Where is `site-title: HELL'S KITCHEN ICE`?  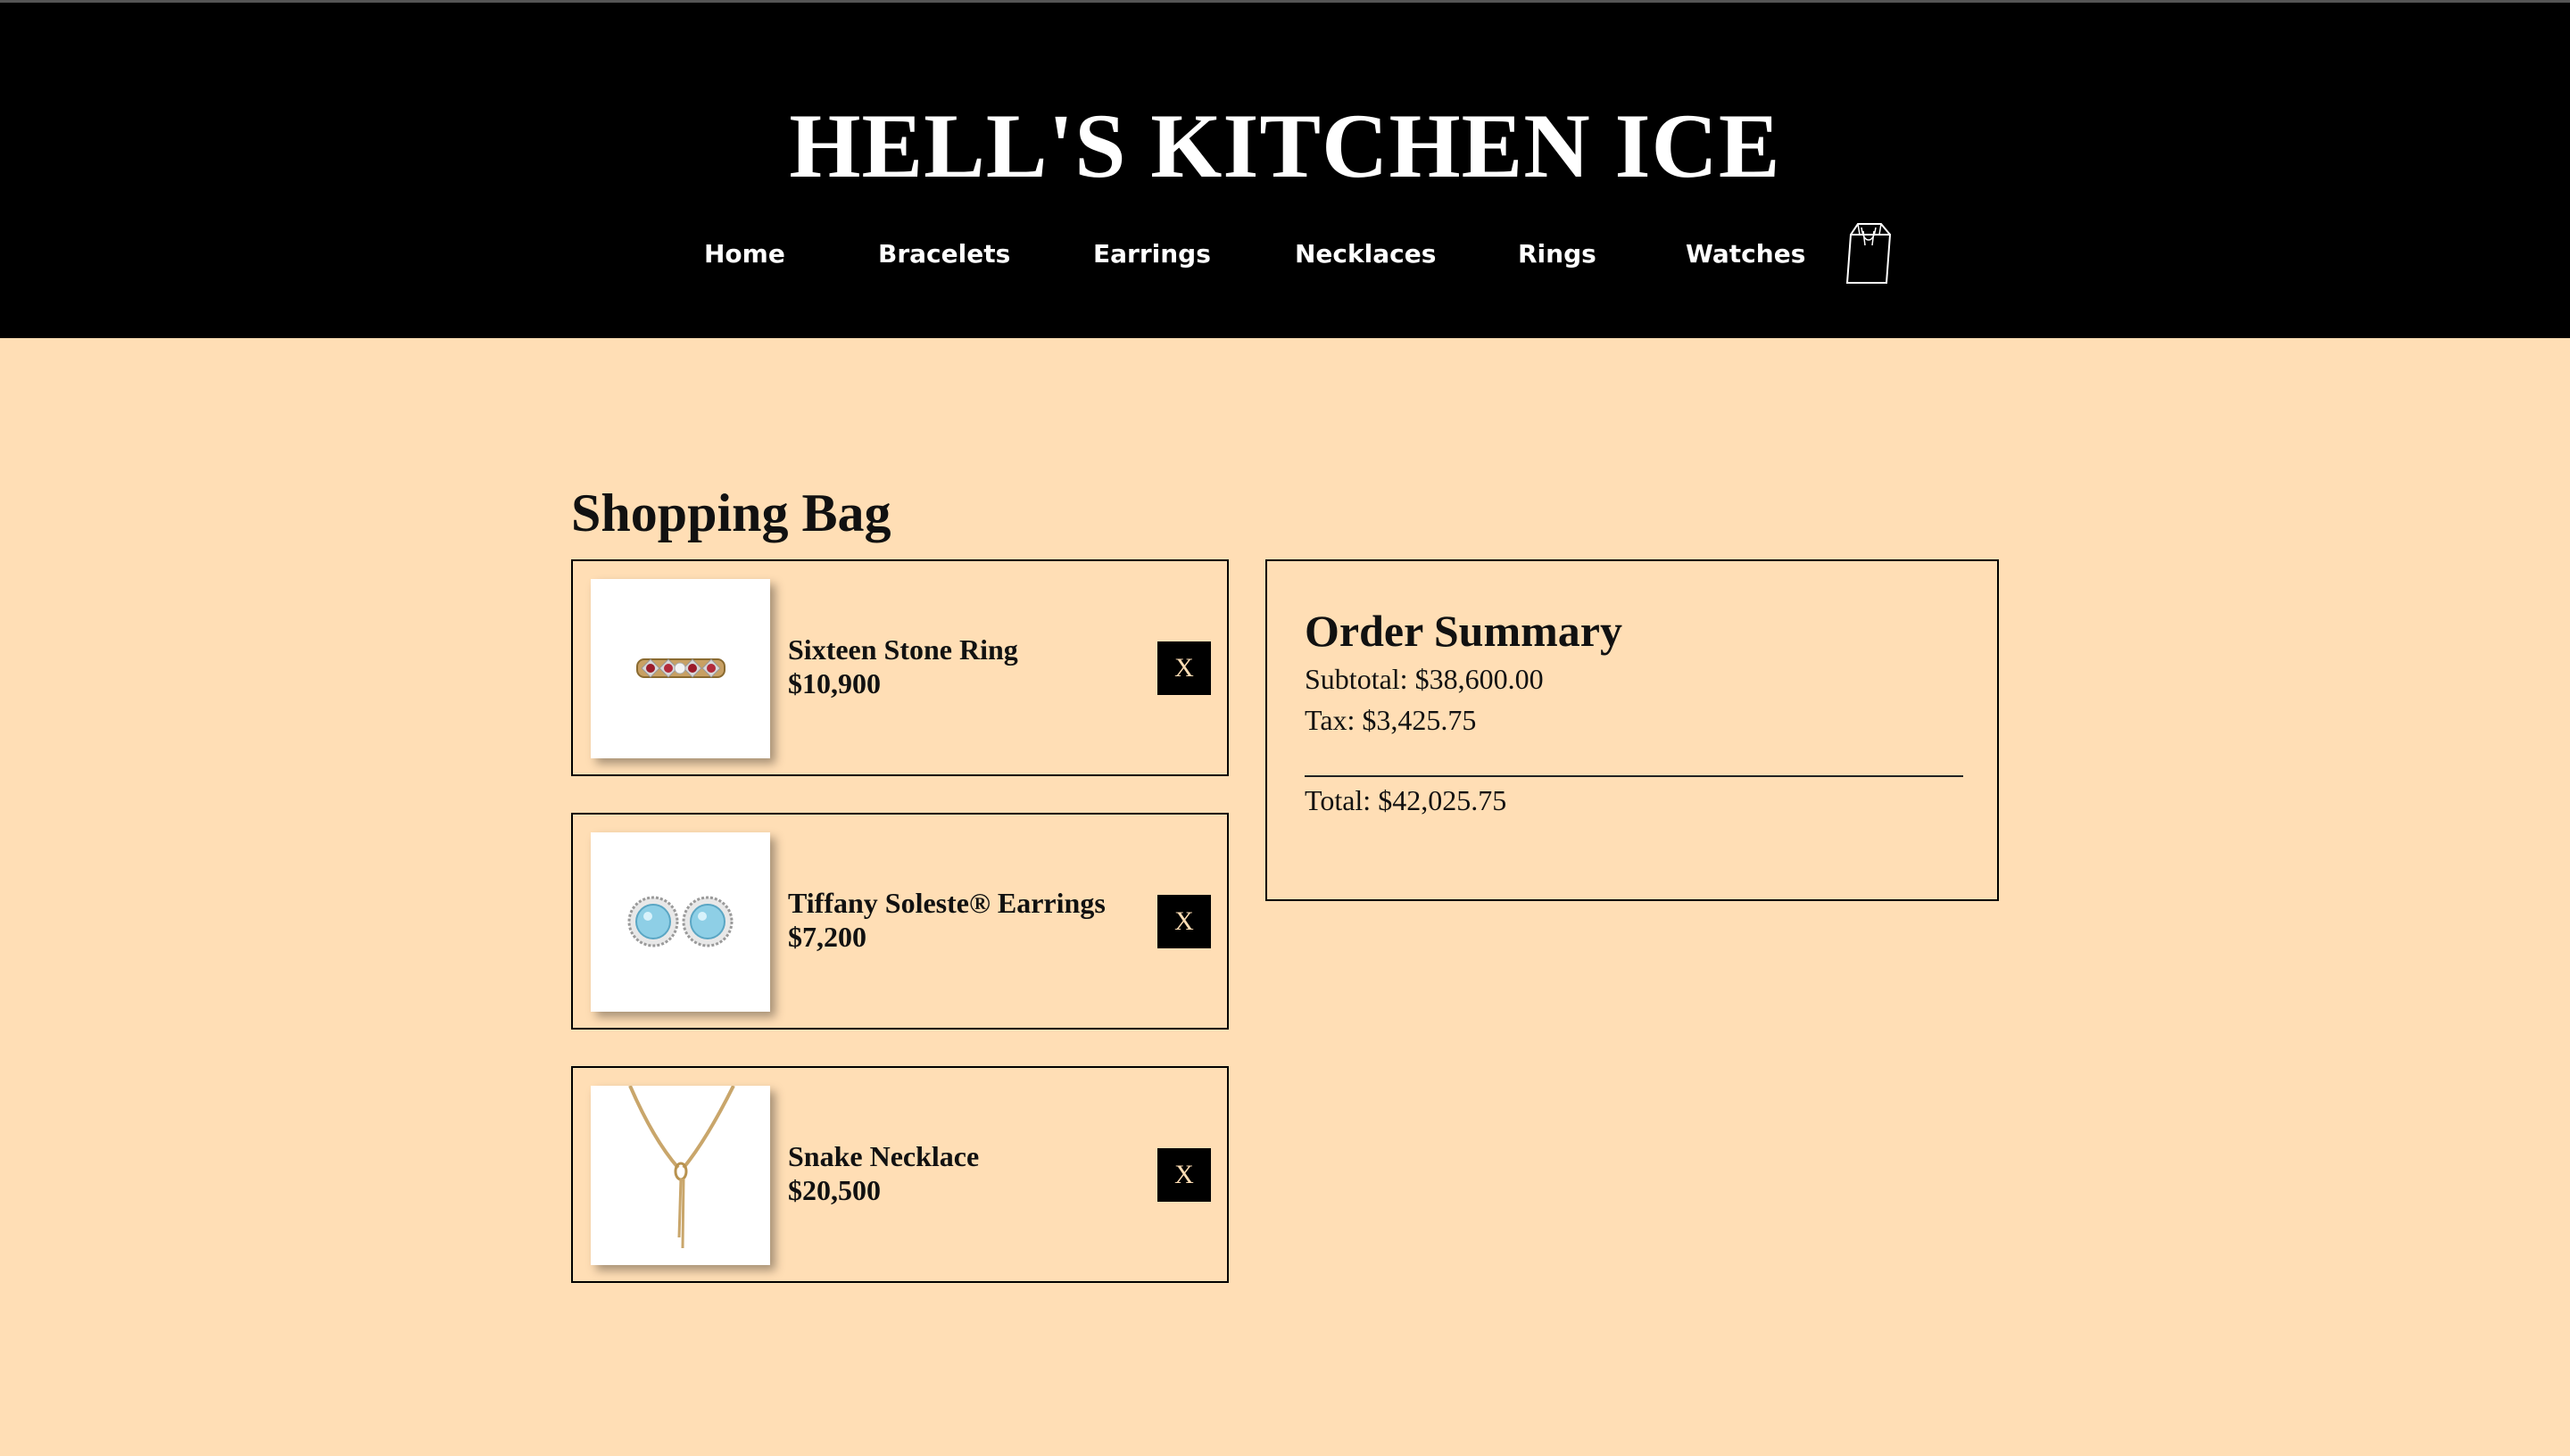 site-title: HELL'S KITCHEN ICE is located at coordinates (1285, 146).